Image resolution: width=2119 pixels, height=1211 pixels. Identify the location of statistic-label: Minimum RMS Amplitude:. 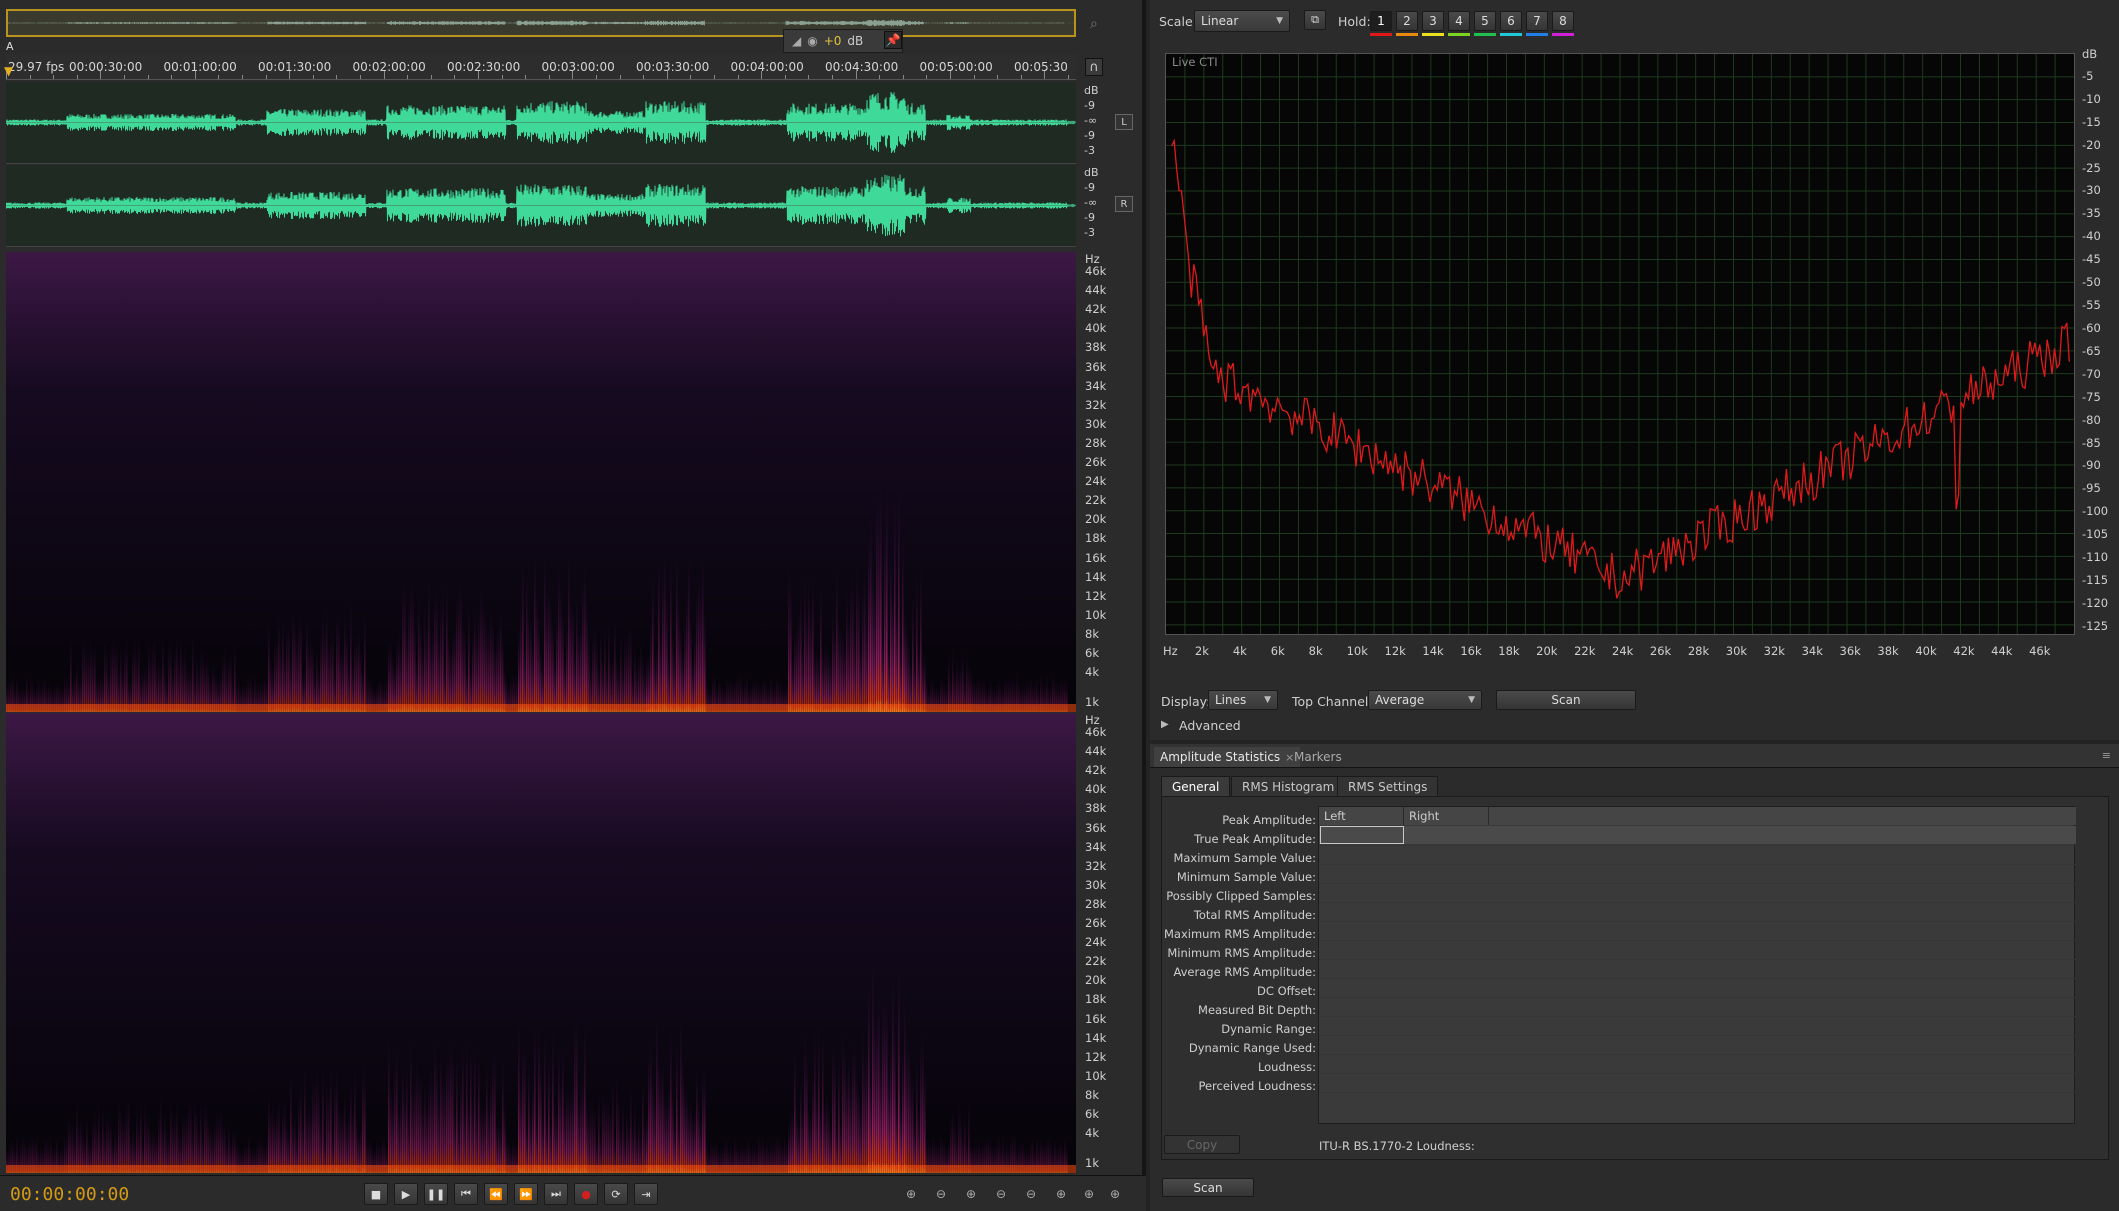
(1241, 953).